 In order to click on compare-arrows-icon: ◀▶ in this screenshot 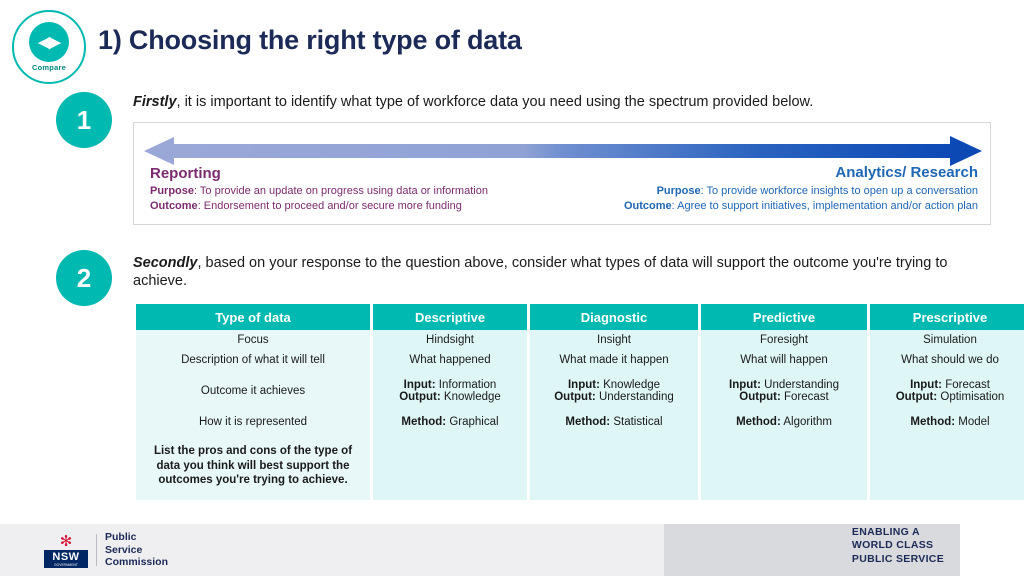, I will do `click(49, 42)`.